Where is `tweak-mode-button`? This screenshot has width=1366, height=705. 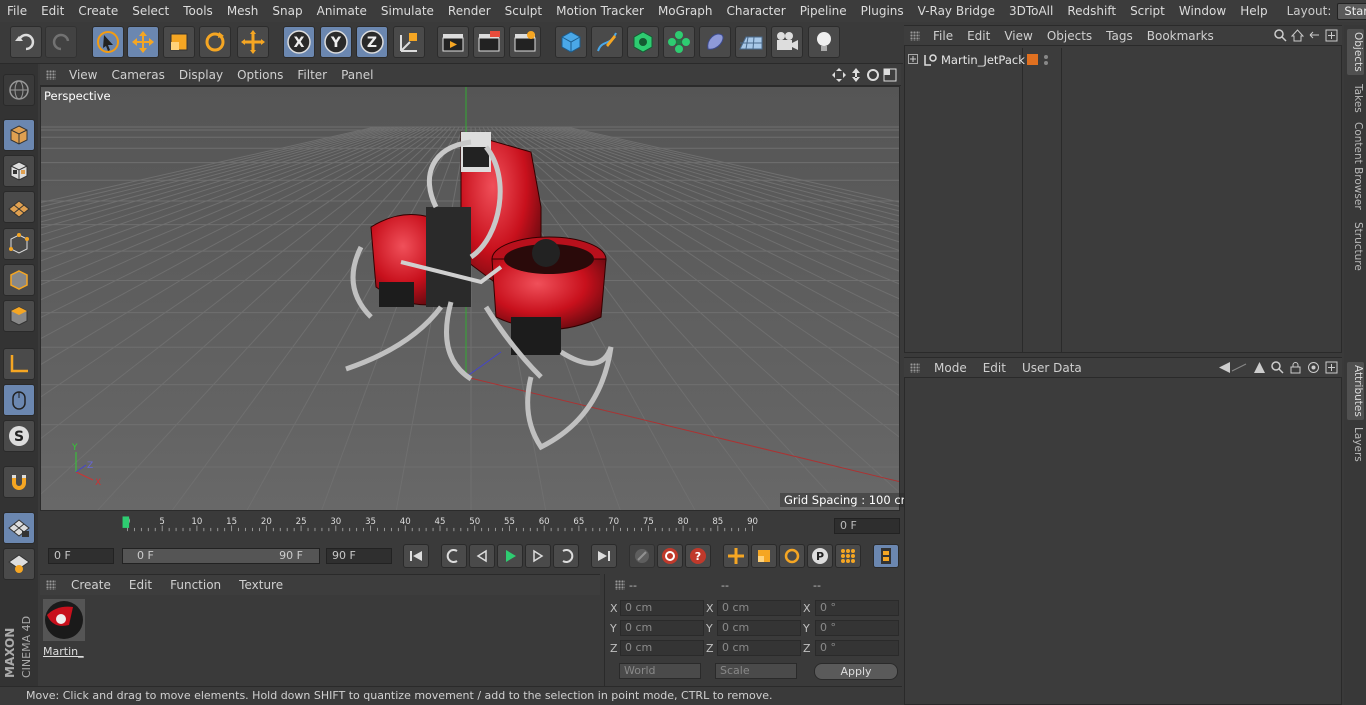
tweak-mode-button is located at coordinates (19, 400).